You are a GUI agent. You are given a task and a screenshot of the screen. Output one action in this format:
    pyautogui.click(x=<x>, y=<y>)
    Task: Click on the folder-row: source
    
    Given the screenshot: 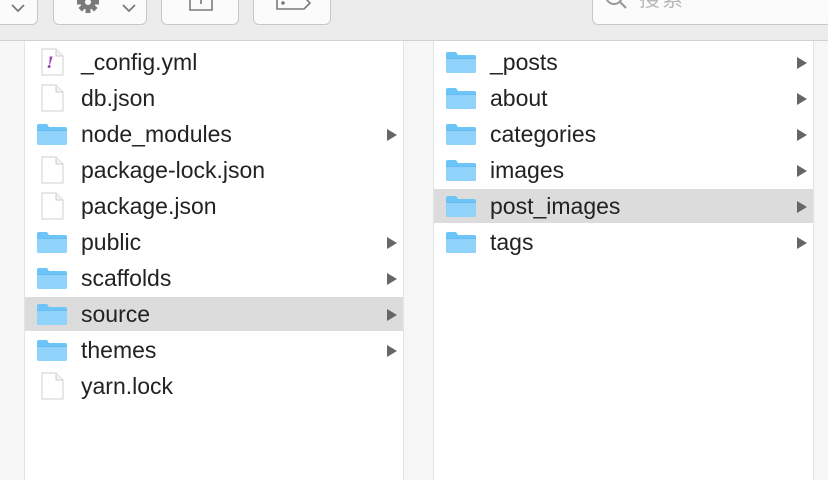 What is the action you would take?
    pyautogui.click(x=214, y=314)
    